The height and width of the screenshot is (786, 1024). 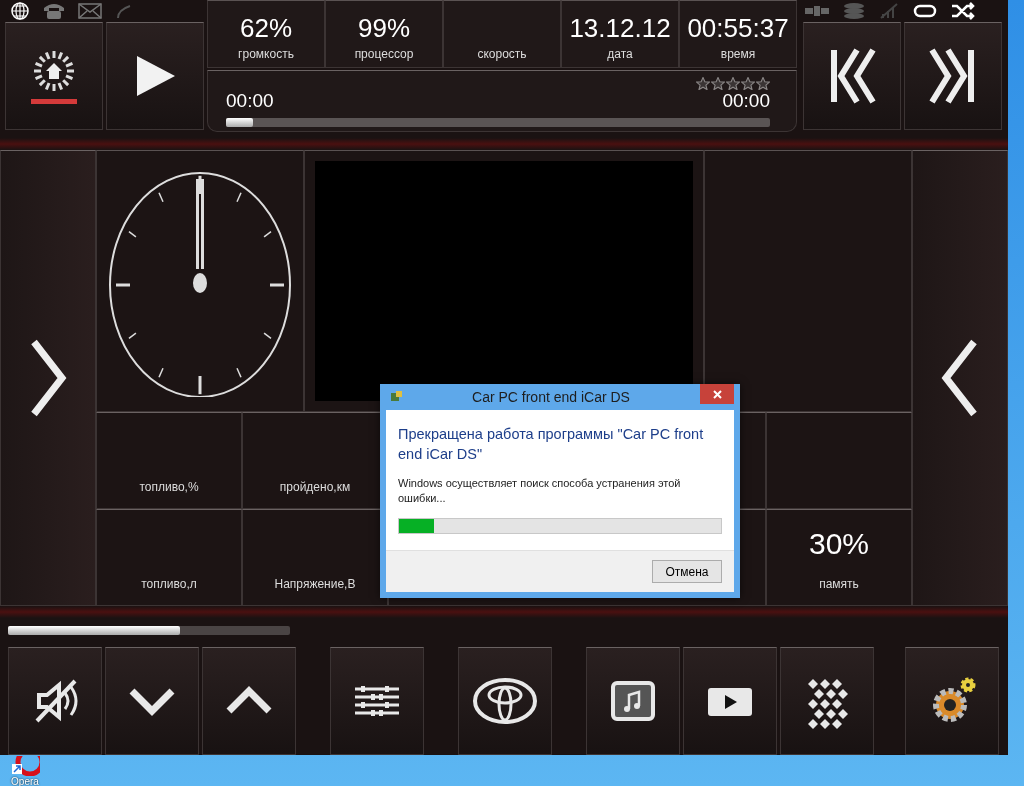 What do you see at coordinates (730, 701) in the screenshot?
I see `video-button` at bounding box center [730, 701].